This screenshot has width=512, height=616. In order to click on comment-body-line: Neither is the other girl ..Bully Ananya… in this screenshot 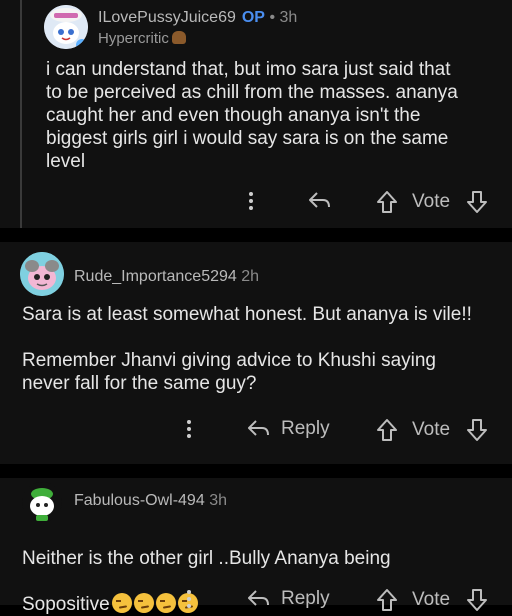, I will do `click(206, 558)`.